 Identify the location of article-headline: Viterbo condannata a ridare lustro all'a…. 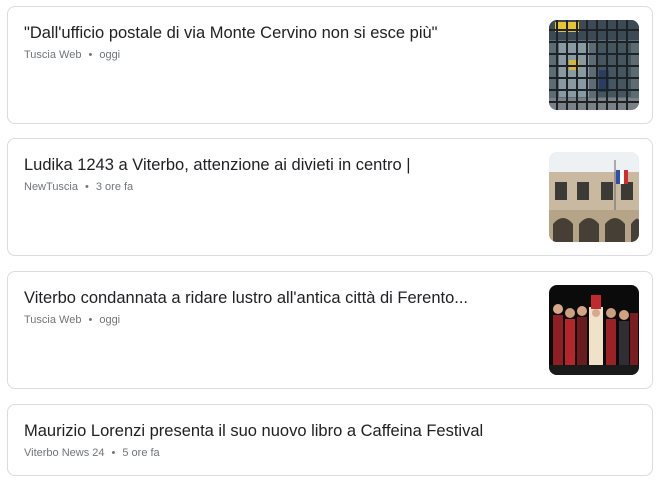
(274, 298).